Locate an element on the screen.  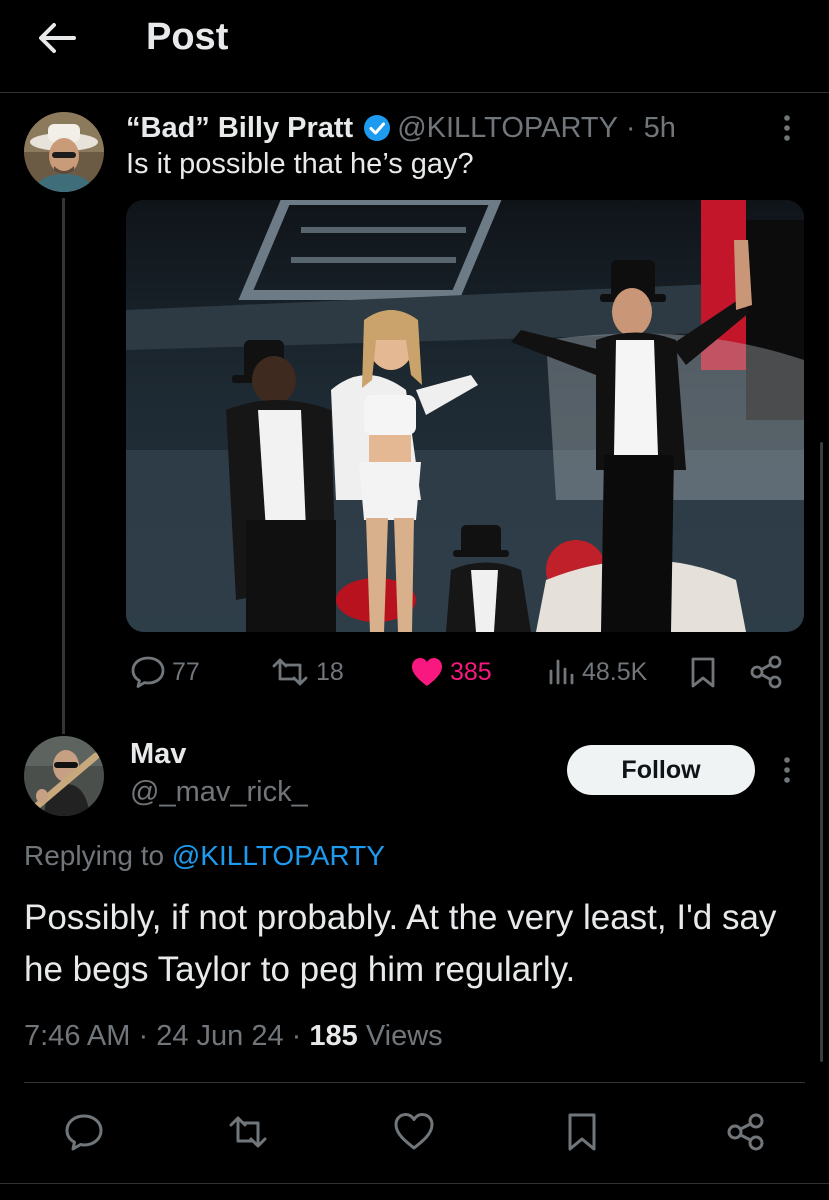
repost-count: 18 is located at coordinates (330, 671).